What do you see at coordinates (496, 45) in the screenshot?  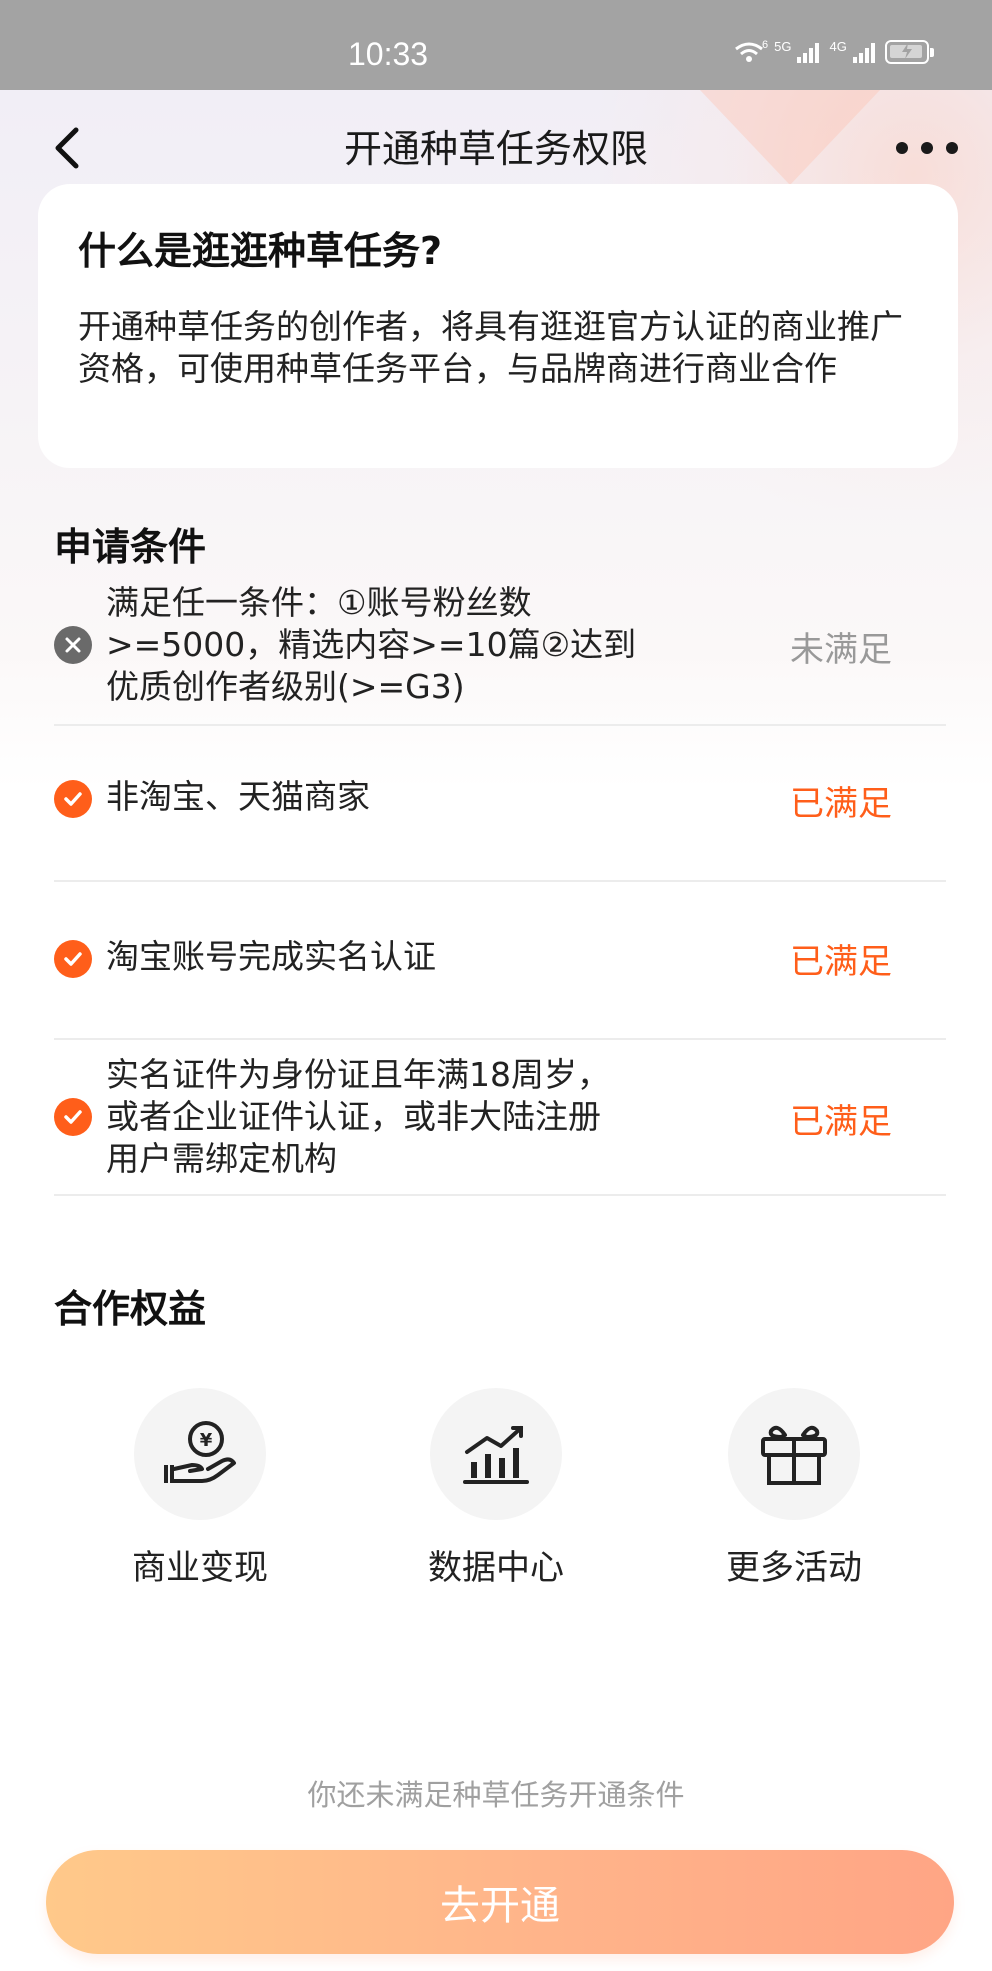 I see `status-bar: 10:33 6 5G 4G` at bounding box center [496, 45].